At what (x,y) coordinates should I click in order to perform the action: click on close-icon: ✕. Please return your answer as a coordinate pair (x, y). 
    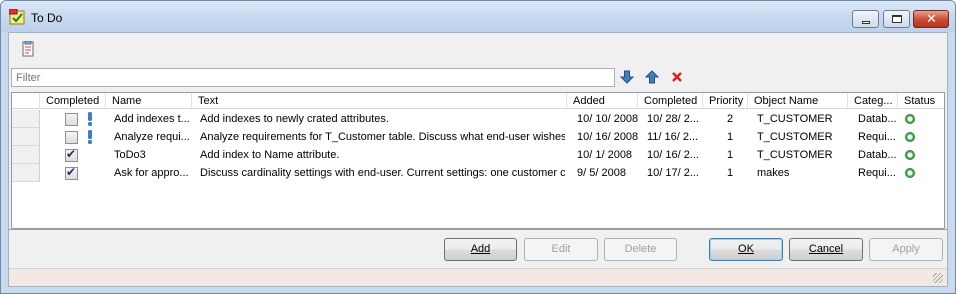
    Looking at the image, I should click on (931, 19).